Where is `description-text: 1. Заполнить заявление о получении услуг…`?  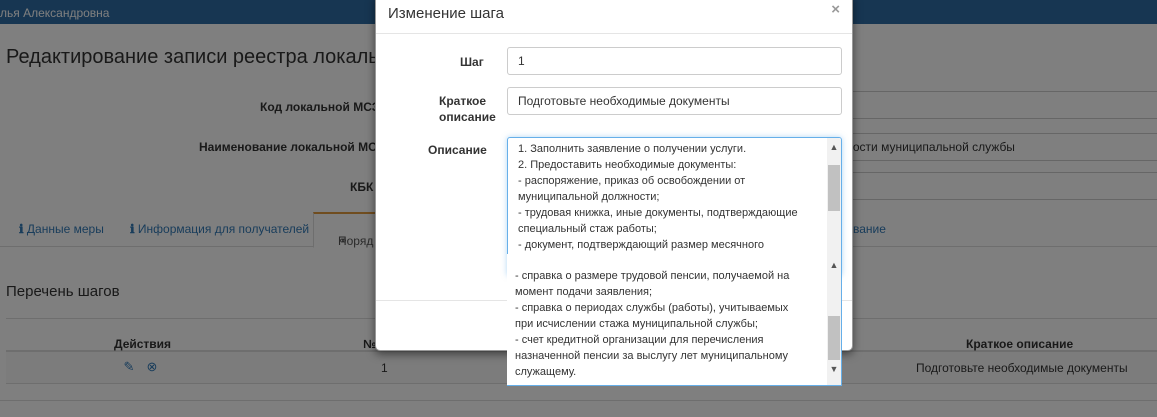 description-text: 1. Заполнить заявление о получении услуг… is located at coordinates (673, 205).